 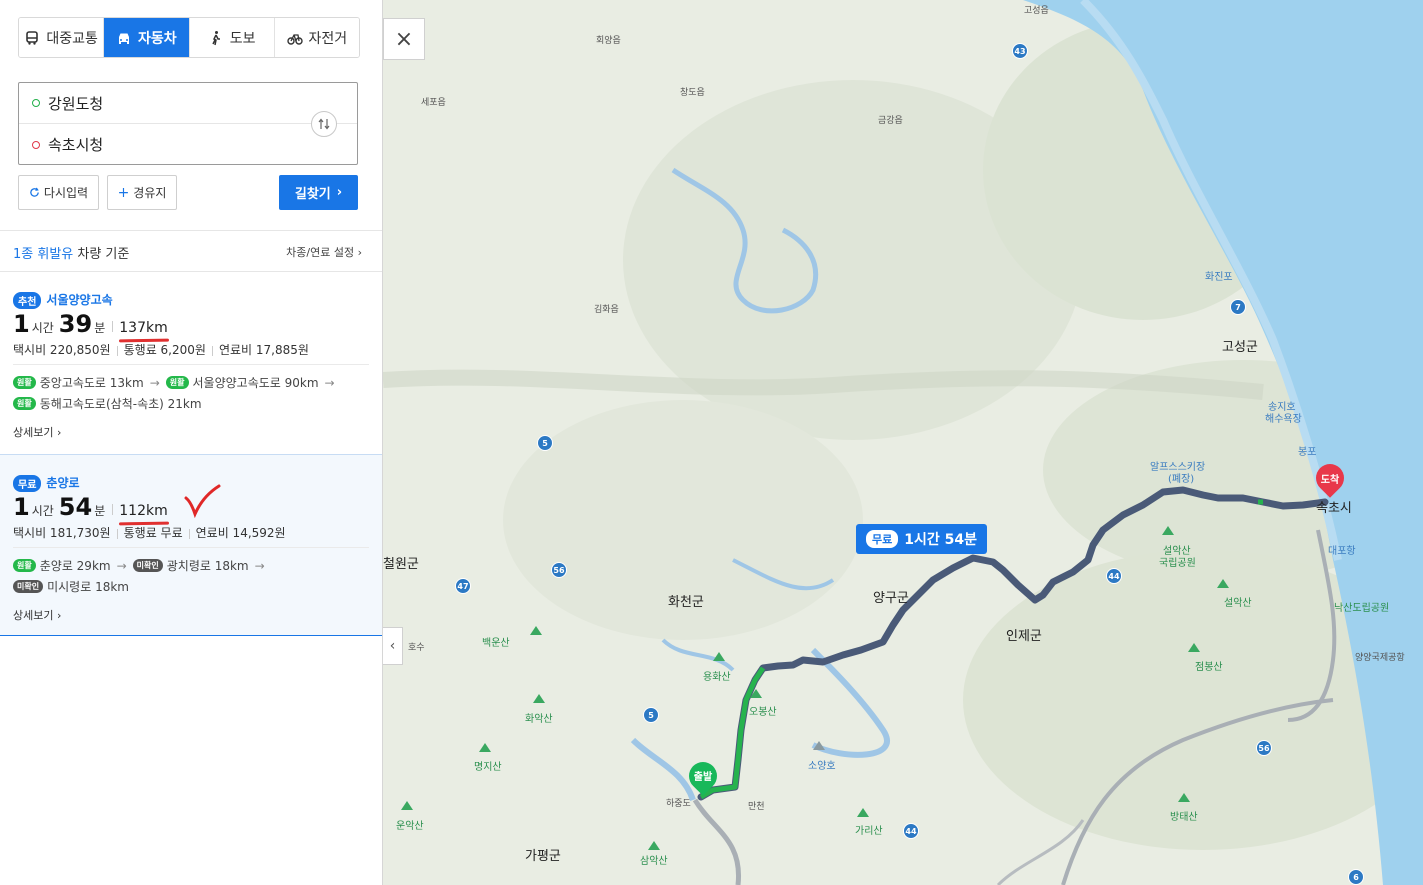 What do you see at coordinates (161, 349) in the screenshot?
I see `route-costs: 택시비 220,850원 통행료 6,200원 연료비 17,885원` at bounding box center [161, 349].